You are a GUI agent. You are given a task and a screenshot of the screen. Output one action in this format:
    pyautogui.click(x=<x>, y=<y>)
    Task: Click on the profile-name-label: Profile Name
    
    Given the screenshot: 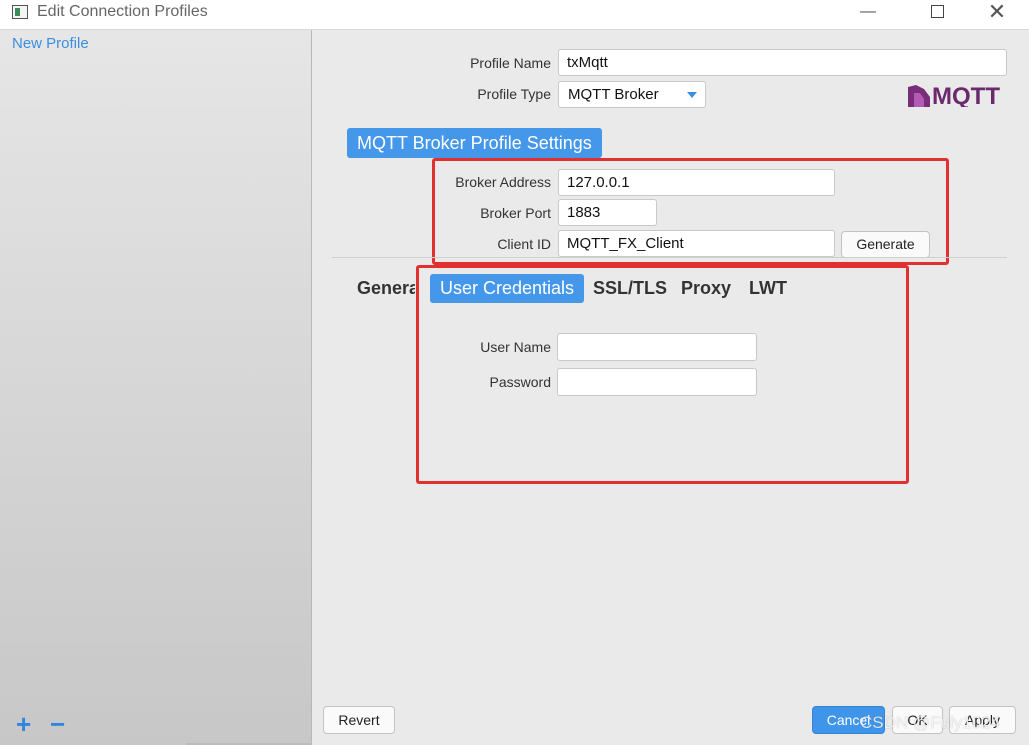 What is the action you would take?
    pyautogui.click(x=510, y=63)
    